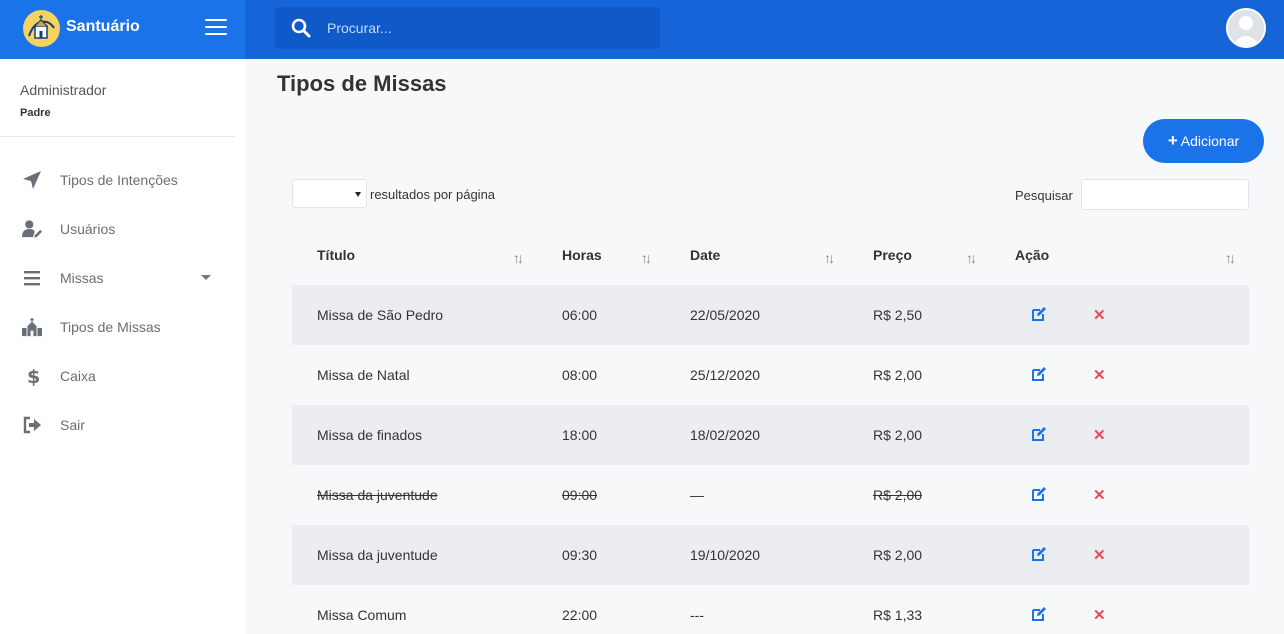 Image resolution: width=1284 pixels, height=634 pixels. I want to click on cell-preco: R$ 2,50, so click(919, 315).